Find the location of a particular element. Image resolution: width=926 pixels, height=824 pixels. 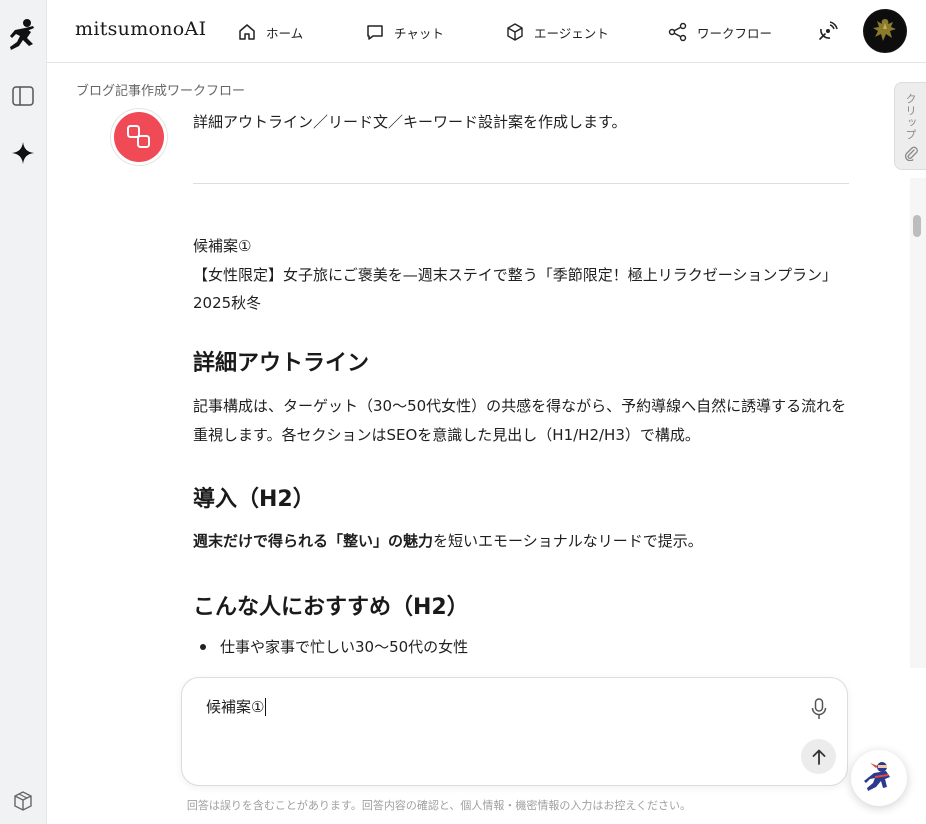

message-composer: 候補案① is located at coordinates (514, 731).